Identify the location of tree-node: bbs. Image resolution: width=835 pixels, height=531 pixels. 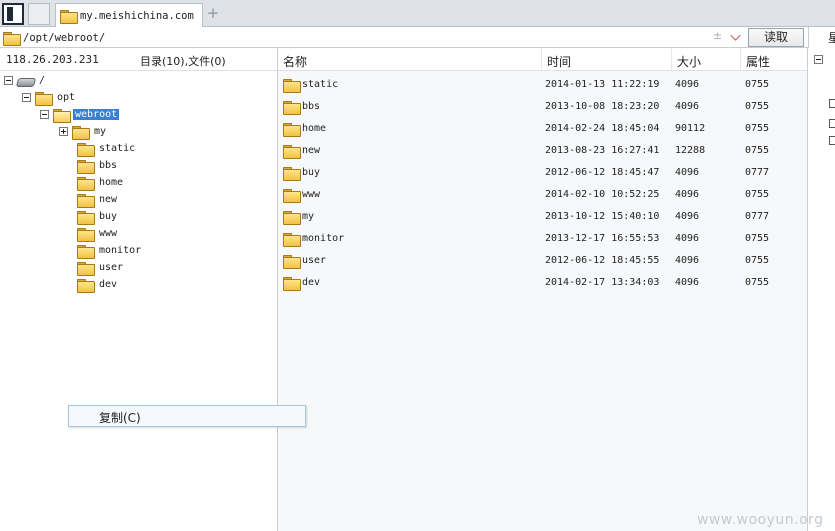
(97, 165).